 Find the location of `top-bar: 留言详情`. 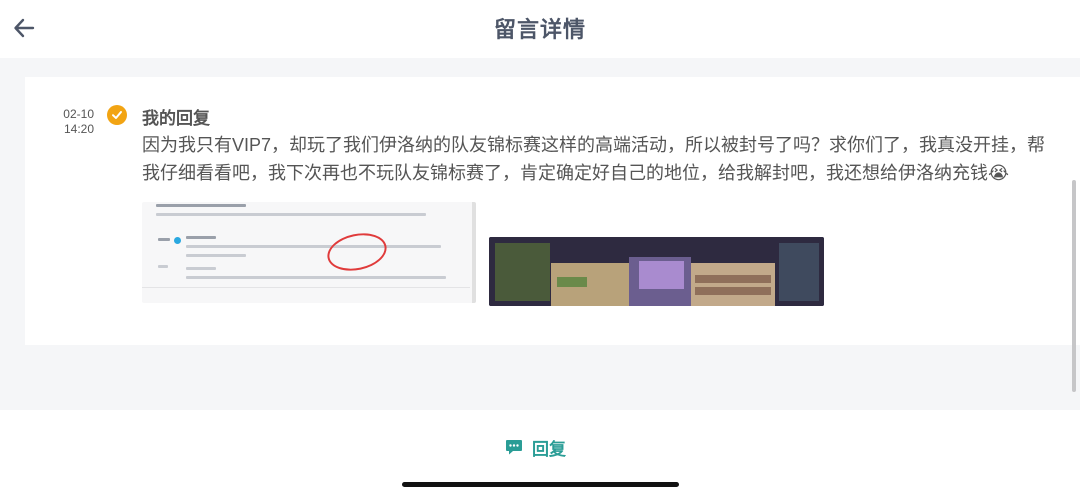

top-bar: 留言详情 is located at coordinates (540, 29).